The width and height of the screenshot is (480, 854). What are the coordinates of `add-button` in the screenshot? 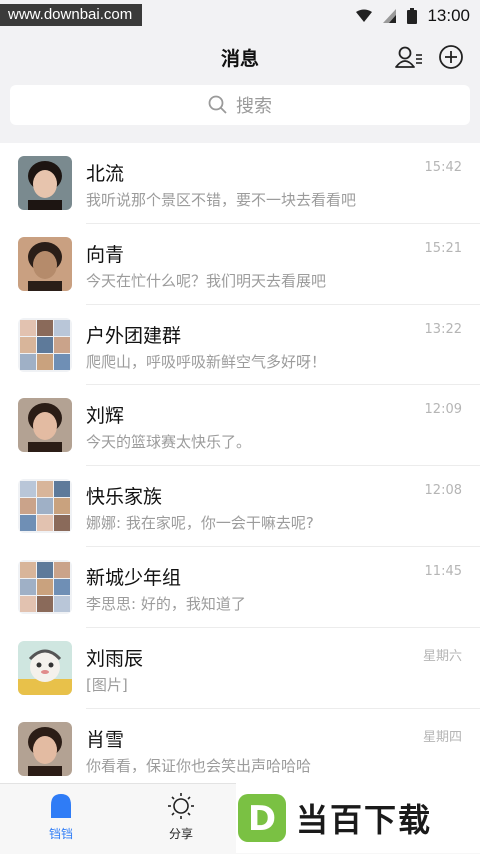 It's located at (451, 57).